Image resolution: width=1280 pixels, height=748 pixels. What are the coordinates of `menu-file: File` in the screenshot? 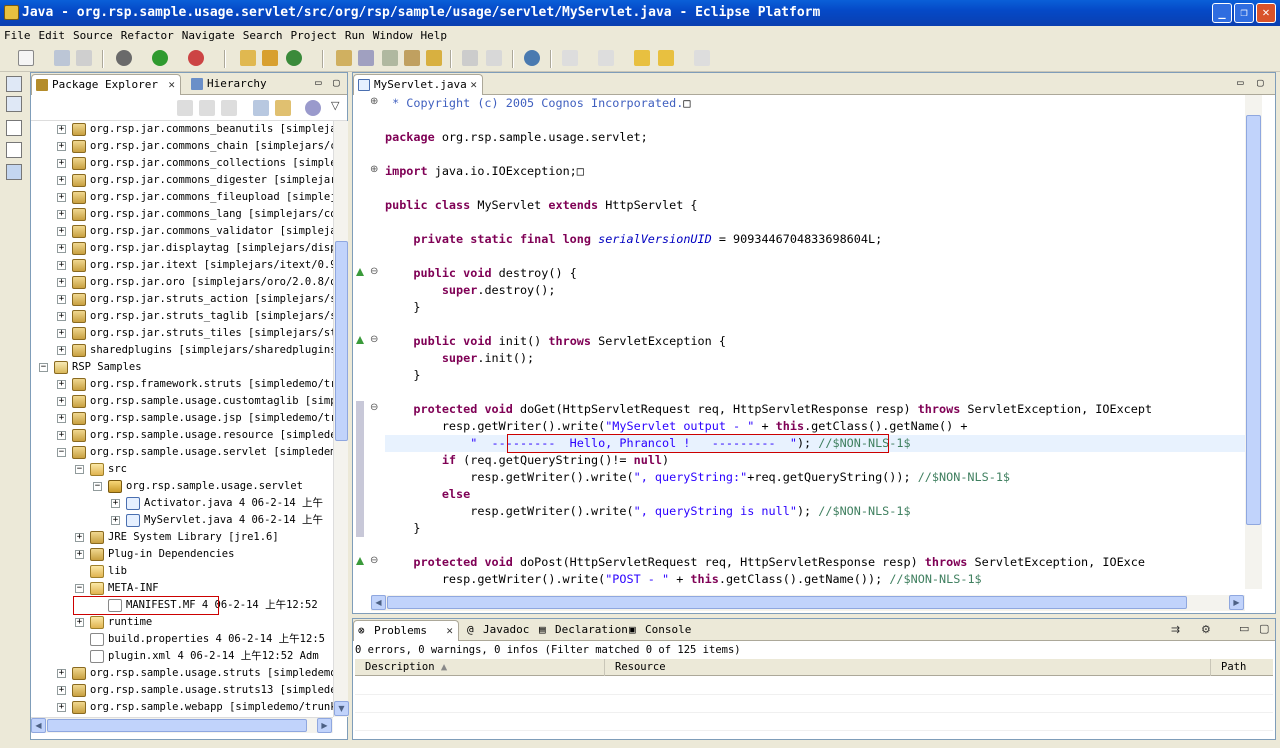 It's located at (17, 36).